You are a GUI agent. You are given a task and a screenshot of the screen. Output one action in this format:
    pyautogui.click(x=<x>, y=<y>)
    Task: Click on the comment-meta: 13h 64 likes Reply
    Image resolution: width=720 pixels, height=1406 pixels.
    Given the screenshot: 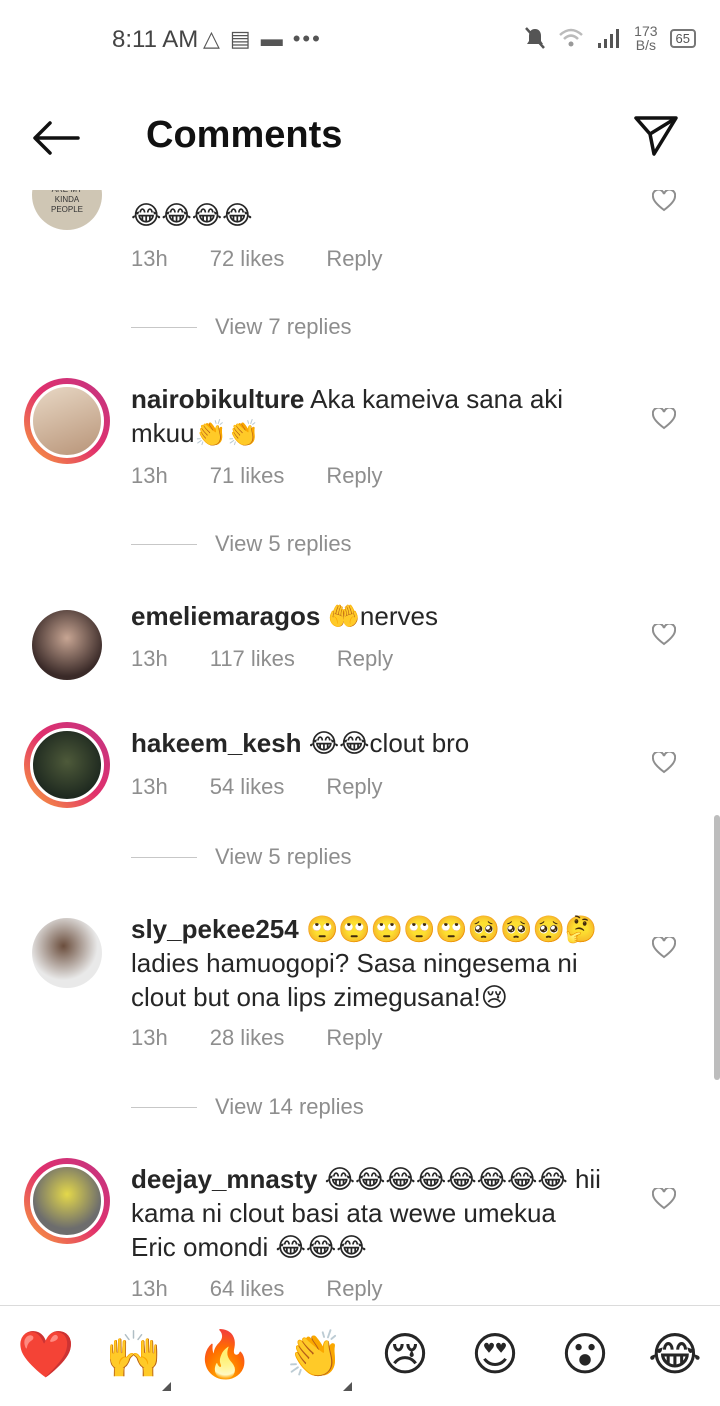 What is the action you would take?
    pyautogui.click(x=278, y=1289)
    